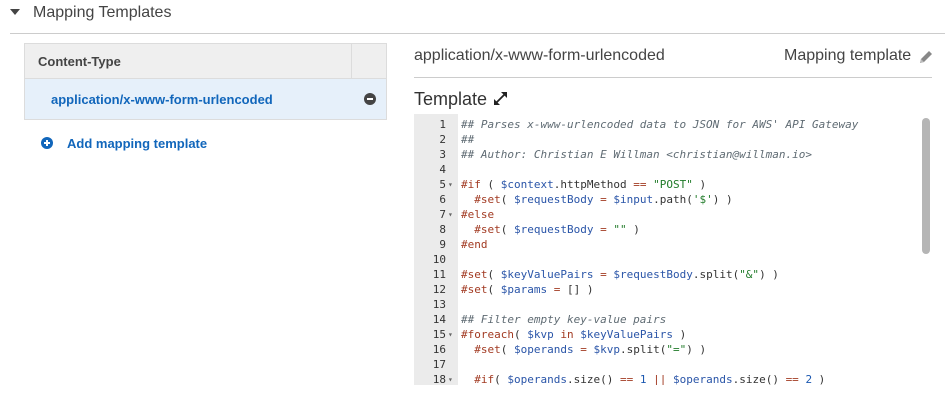 This screenshot has height=407, width=950. Describe the element at coordinates (574, 334) in the screenshot. I see `code-text: #foreach( $kvp in $keyValuePairs )` at that location.